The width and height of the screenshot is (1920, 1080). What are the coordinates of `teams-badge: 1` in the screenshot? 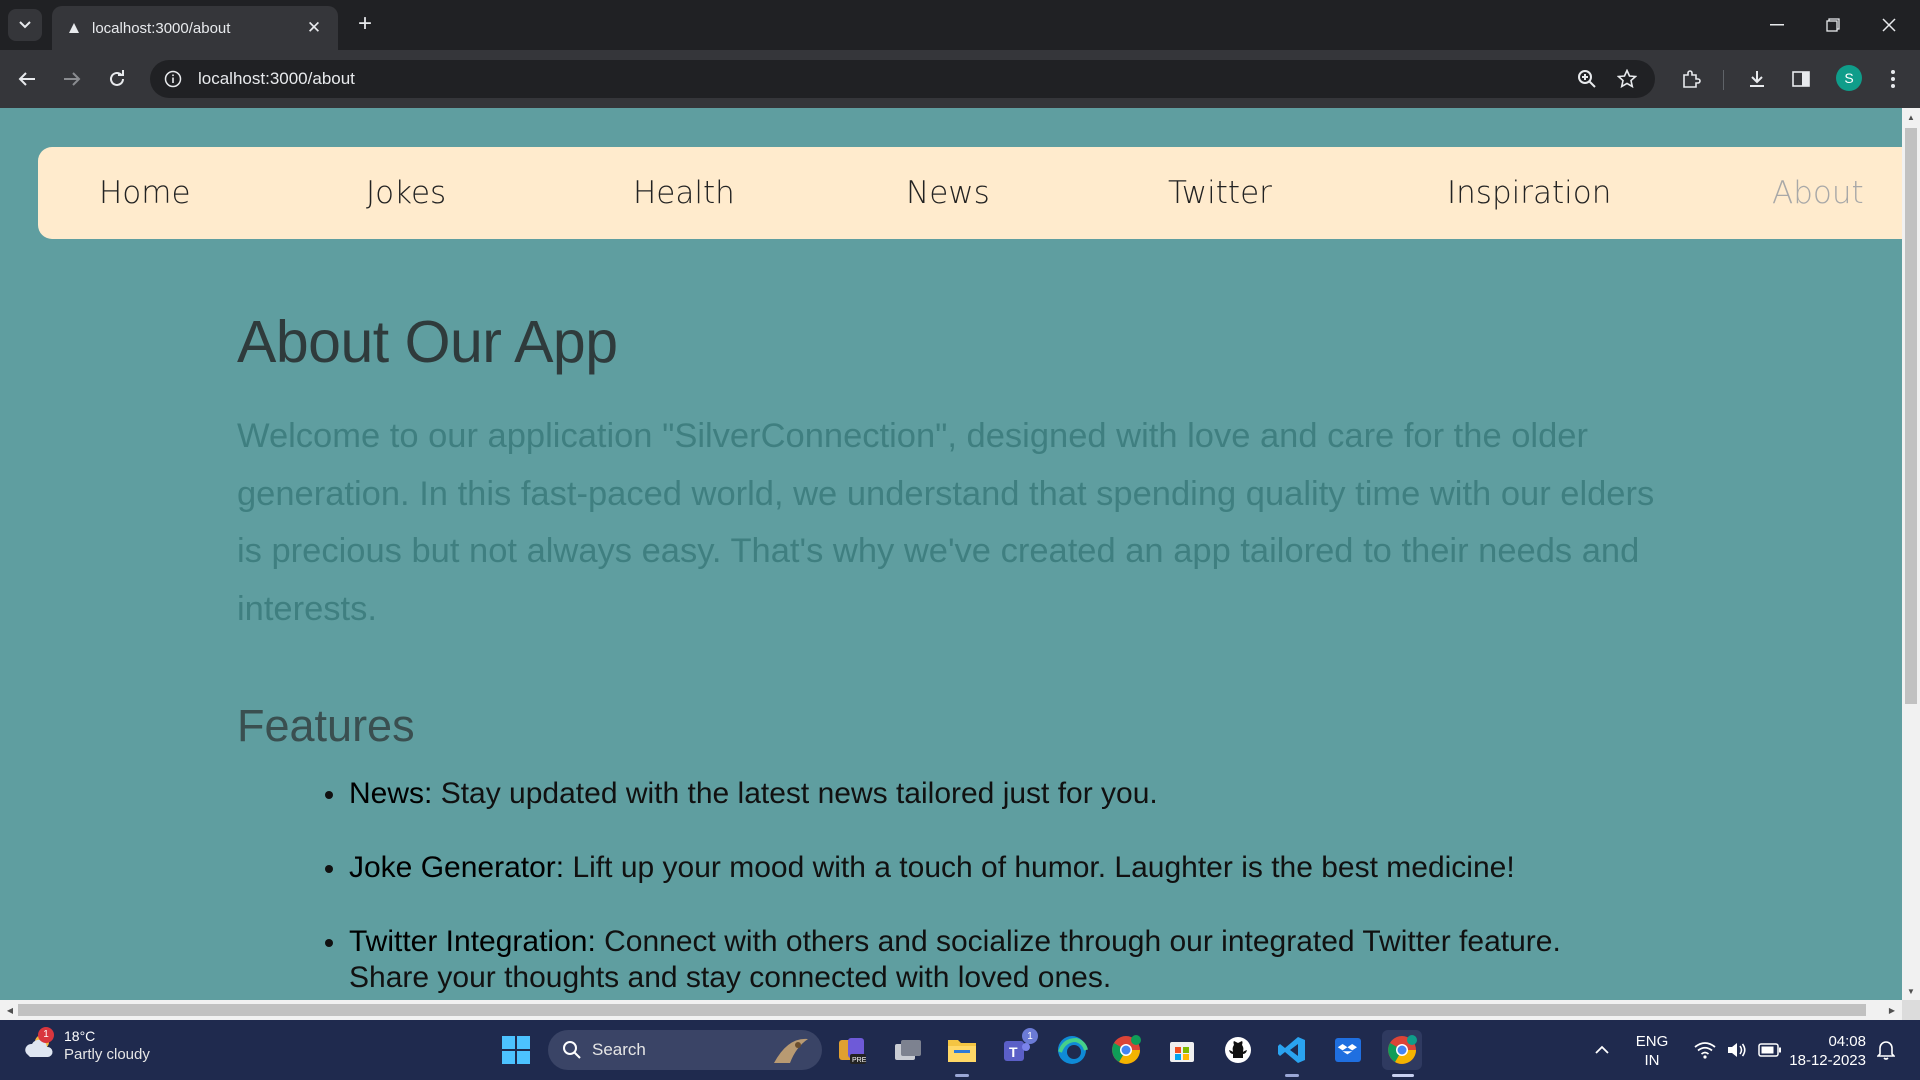 It's located at (1030, 1036).